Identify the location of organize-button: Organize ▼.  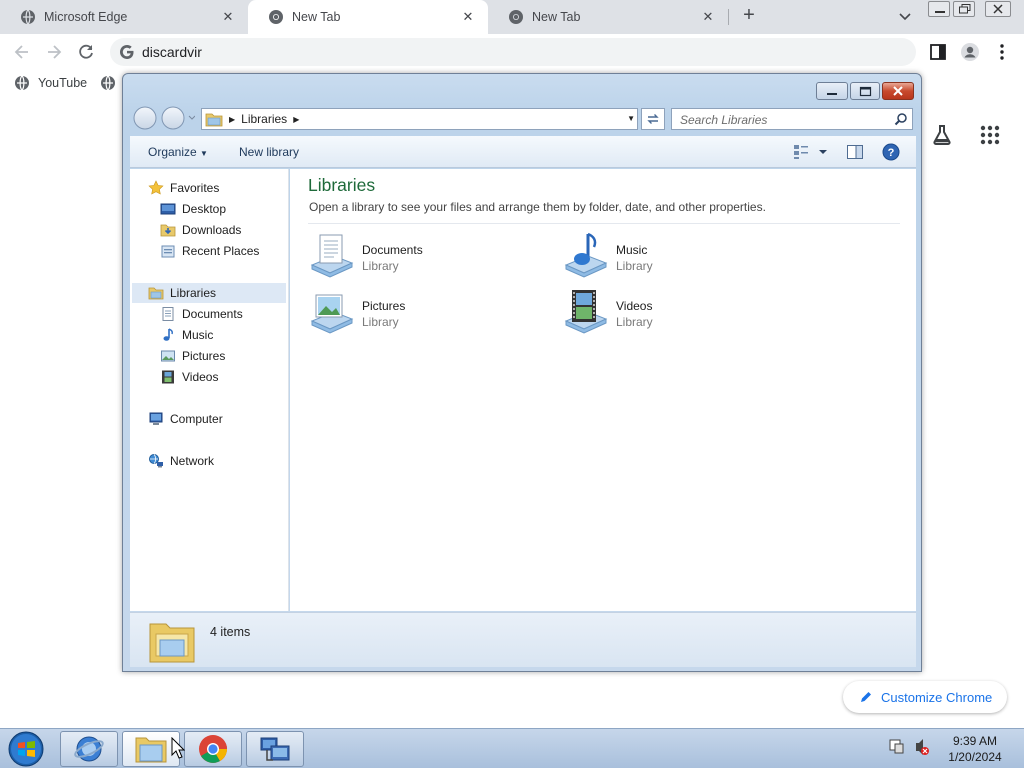
(178, 152).